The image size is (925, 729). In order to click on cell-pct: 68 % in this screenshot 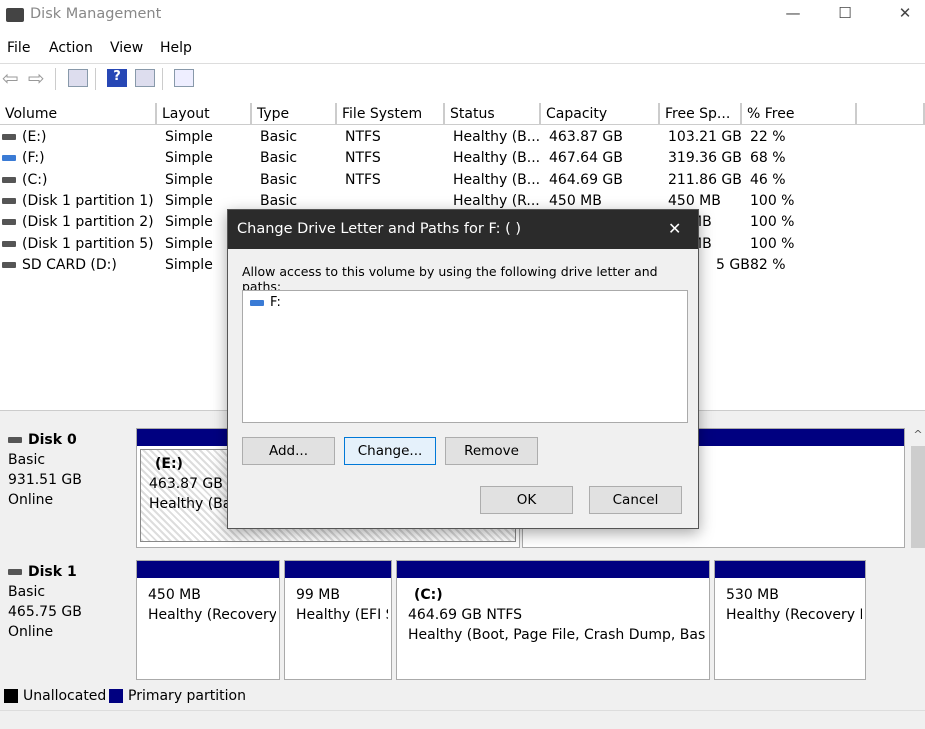, I will do `click(768, 158)`.